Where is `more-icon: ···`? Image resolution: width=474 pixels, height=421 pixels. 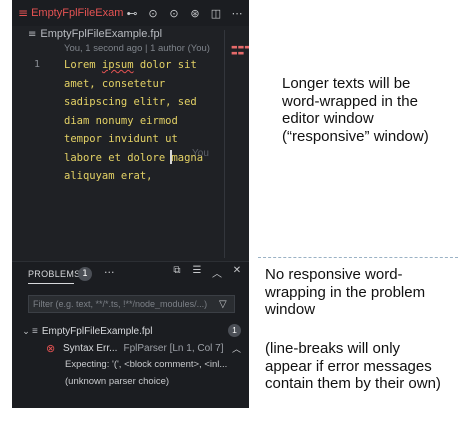 more-icon: ··· is located at coordinates (109, 272).